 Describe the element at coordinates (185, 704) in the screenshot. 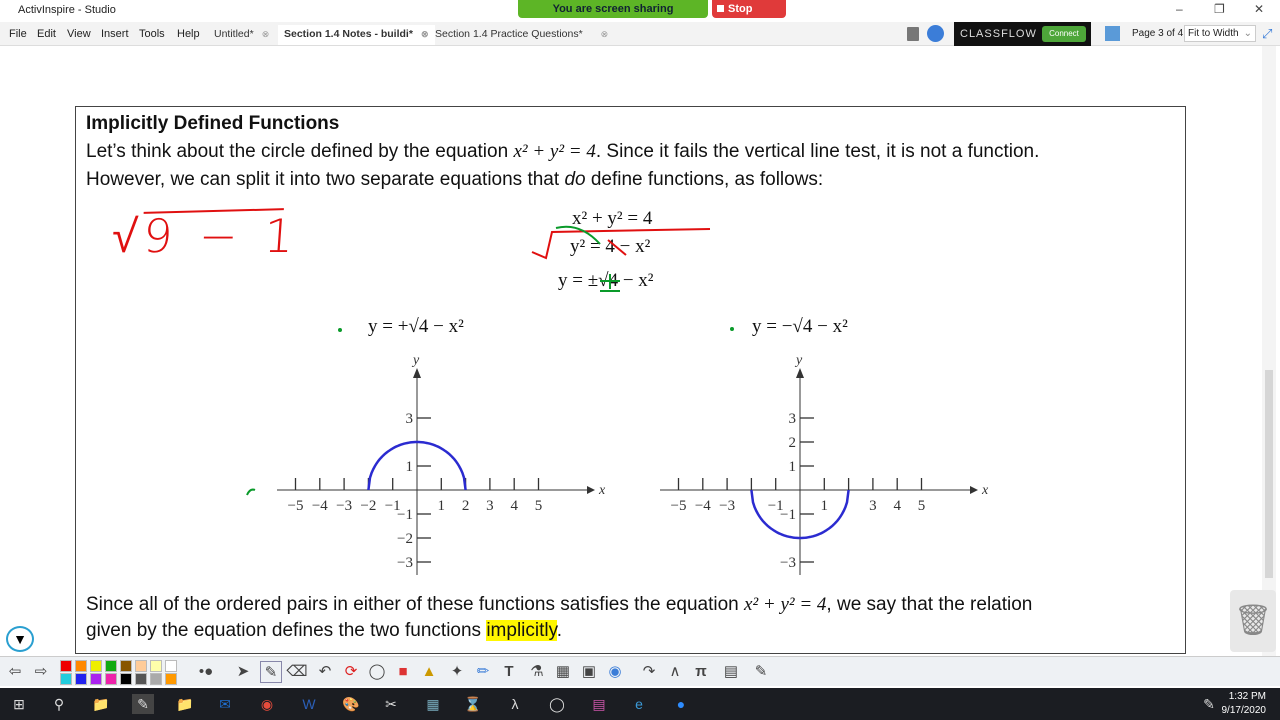

I see `onedrive-folder-icon: 📁` at that location.